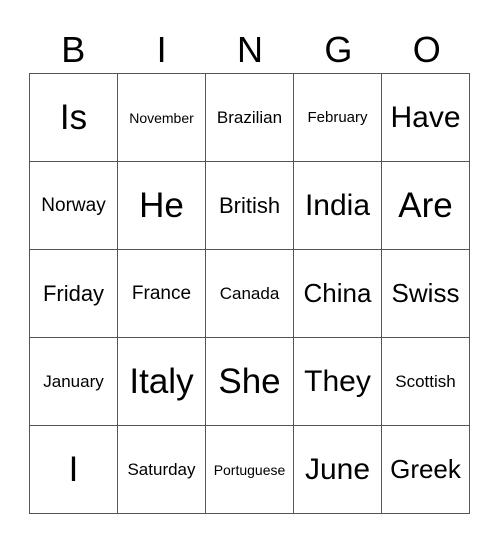 Image resolution: width=500 pixels, height=544 pixels. Describe the element at coordinates (74, 470) in the screenshot. I see `bingo-cell: I` at that location.